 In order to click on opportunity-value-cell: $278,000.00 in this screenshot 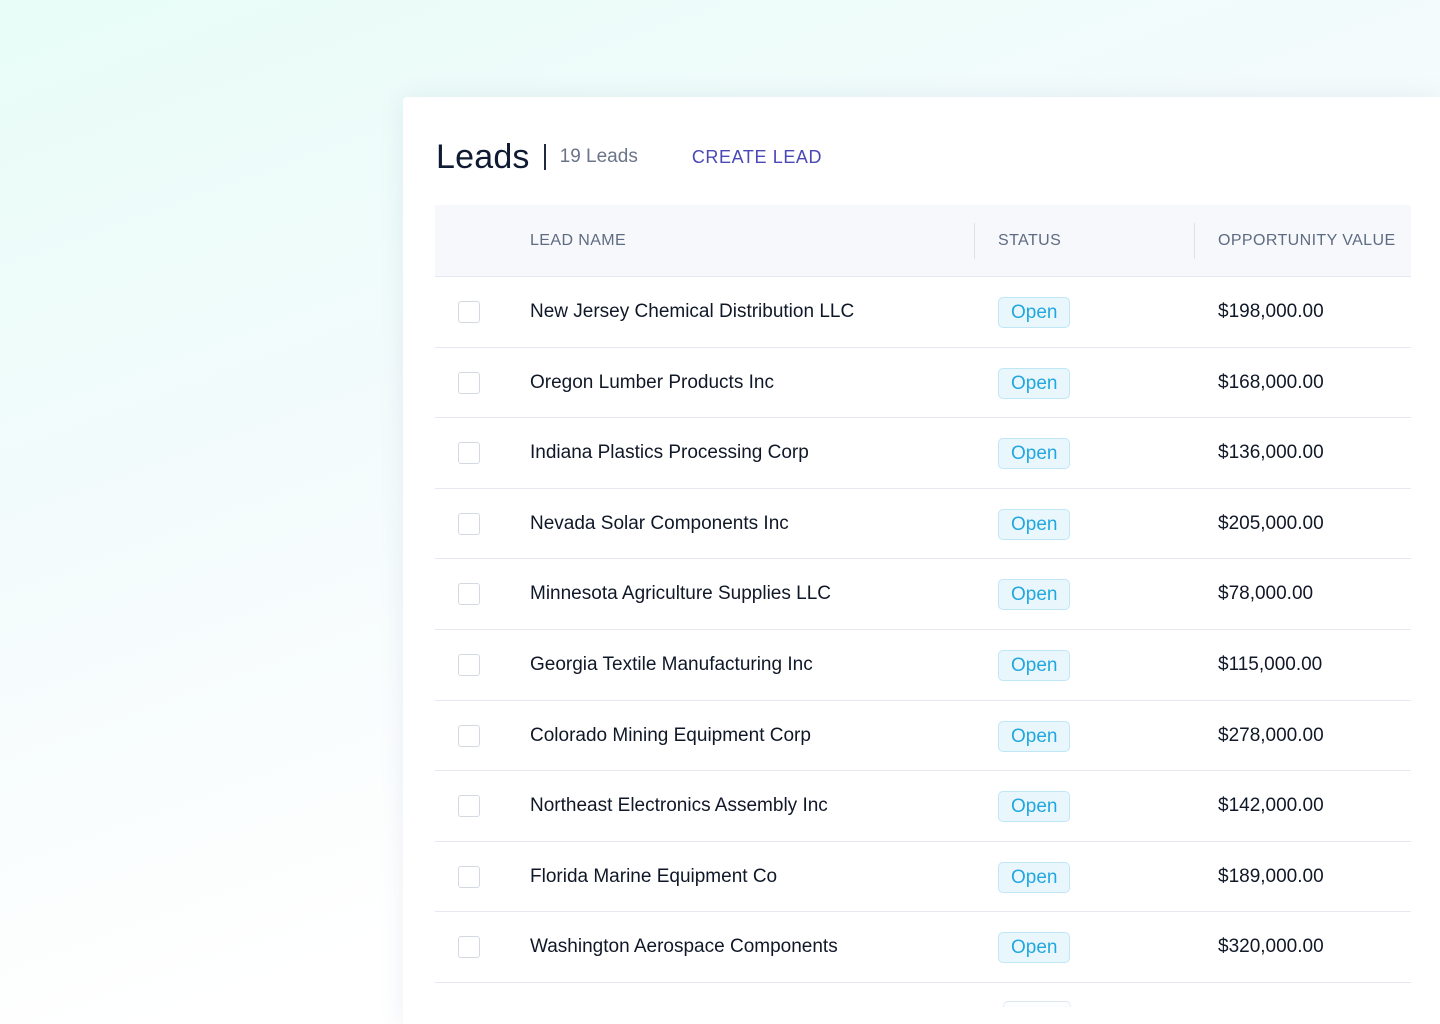, I will do `click(1271, 735)`.